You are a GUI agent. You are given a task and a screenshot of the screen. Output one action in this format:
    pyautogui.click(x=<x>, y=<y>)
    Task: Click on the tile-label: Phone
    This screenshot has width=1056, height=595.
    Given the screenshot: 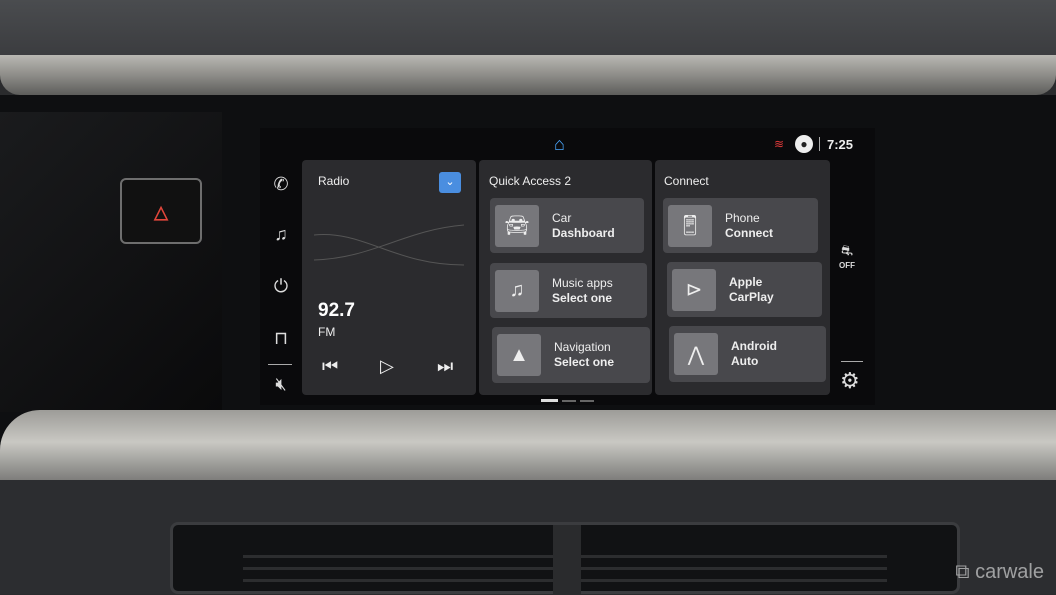 What is the action you would take?
    pyautogui.click(x=742, y=217)
    